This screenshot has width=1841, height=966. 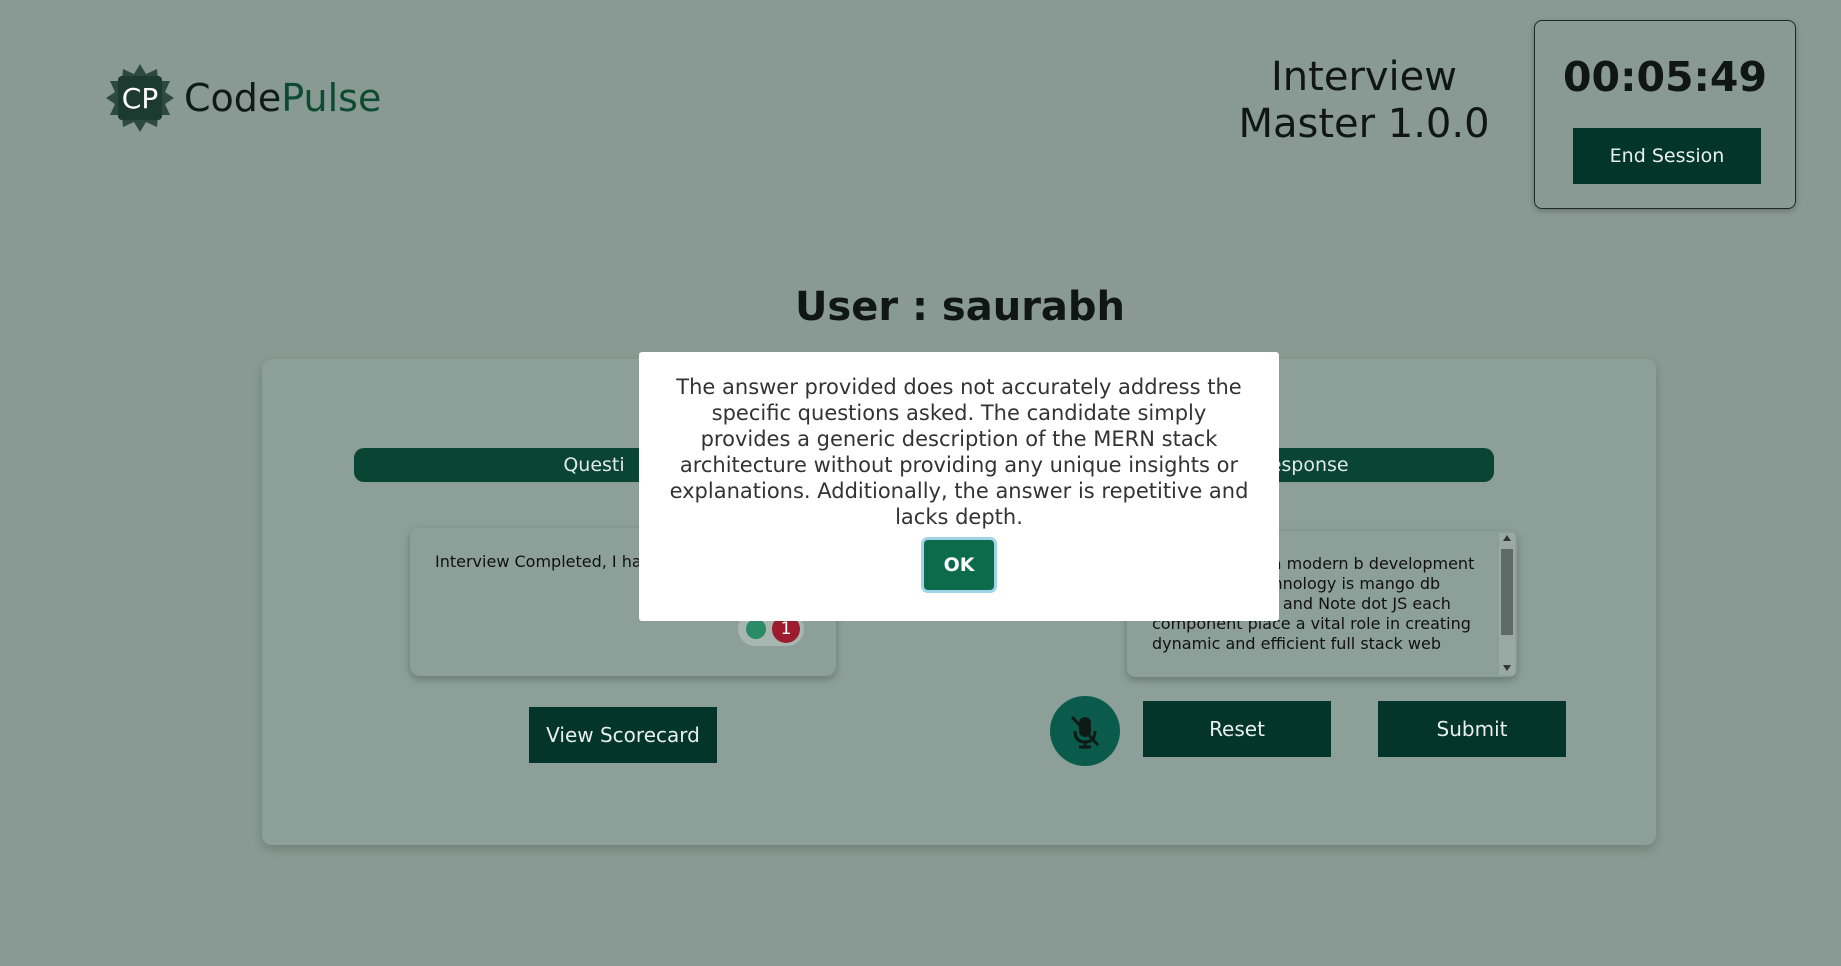 I want to click on logo-badge-icon: CP, so click(x=140, y=98).